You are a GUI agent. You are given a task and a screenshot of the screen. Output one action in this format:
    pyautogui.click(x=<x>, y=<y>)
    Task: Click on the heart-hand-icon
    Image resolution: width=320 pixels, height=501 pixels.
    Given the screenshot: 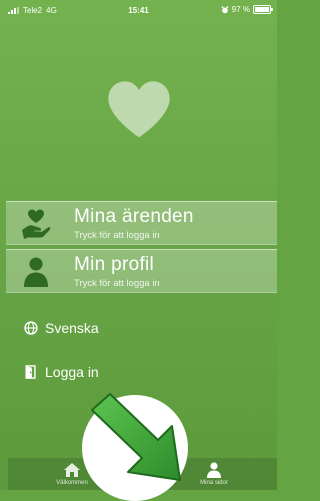 What is the action you would take?
    pyautogui.click(x=36, y=224)
    